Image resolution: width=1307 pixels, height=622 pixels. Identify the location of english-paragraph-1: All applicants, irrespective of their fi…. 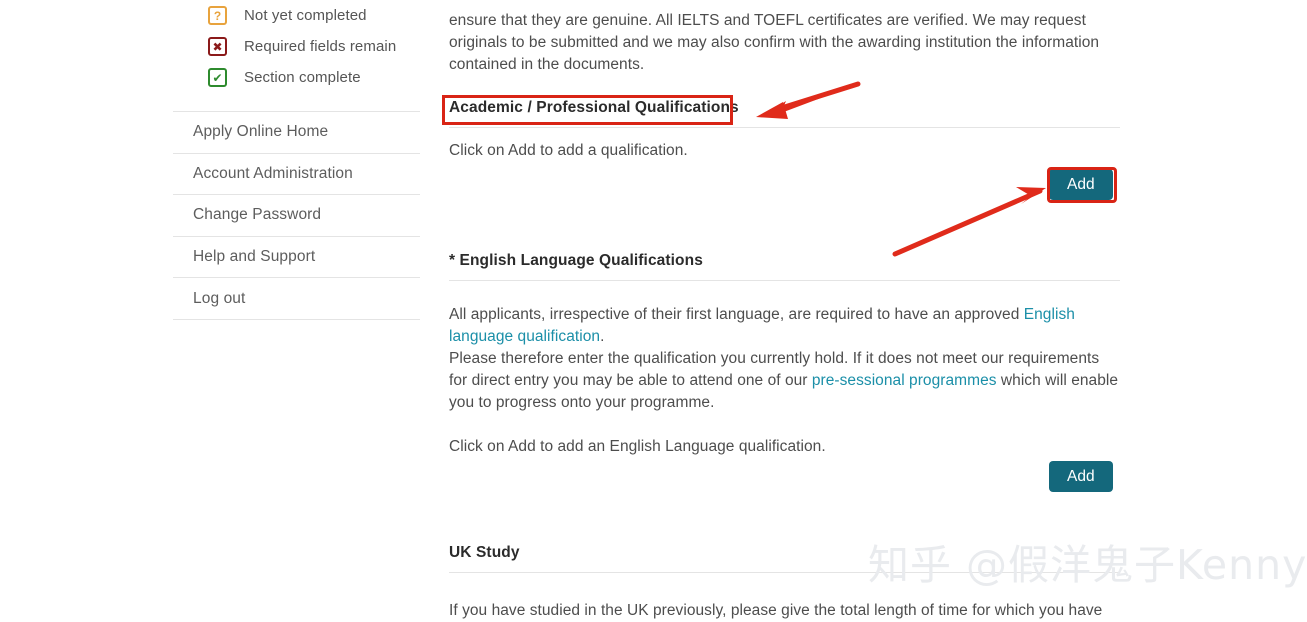
(784, 326).